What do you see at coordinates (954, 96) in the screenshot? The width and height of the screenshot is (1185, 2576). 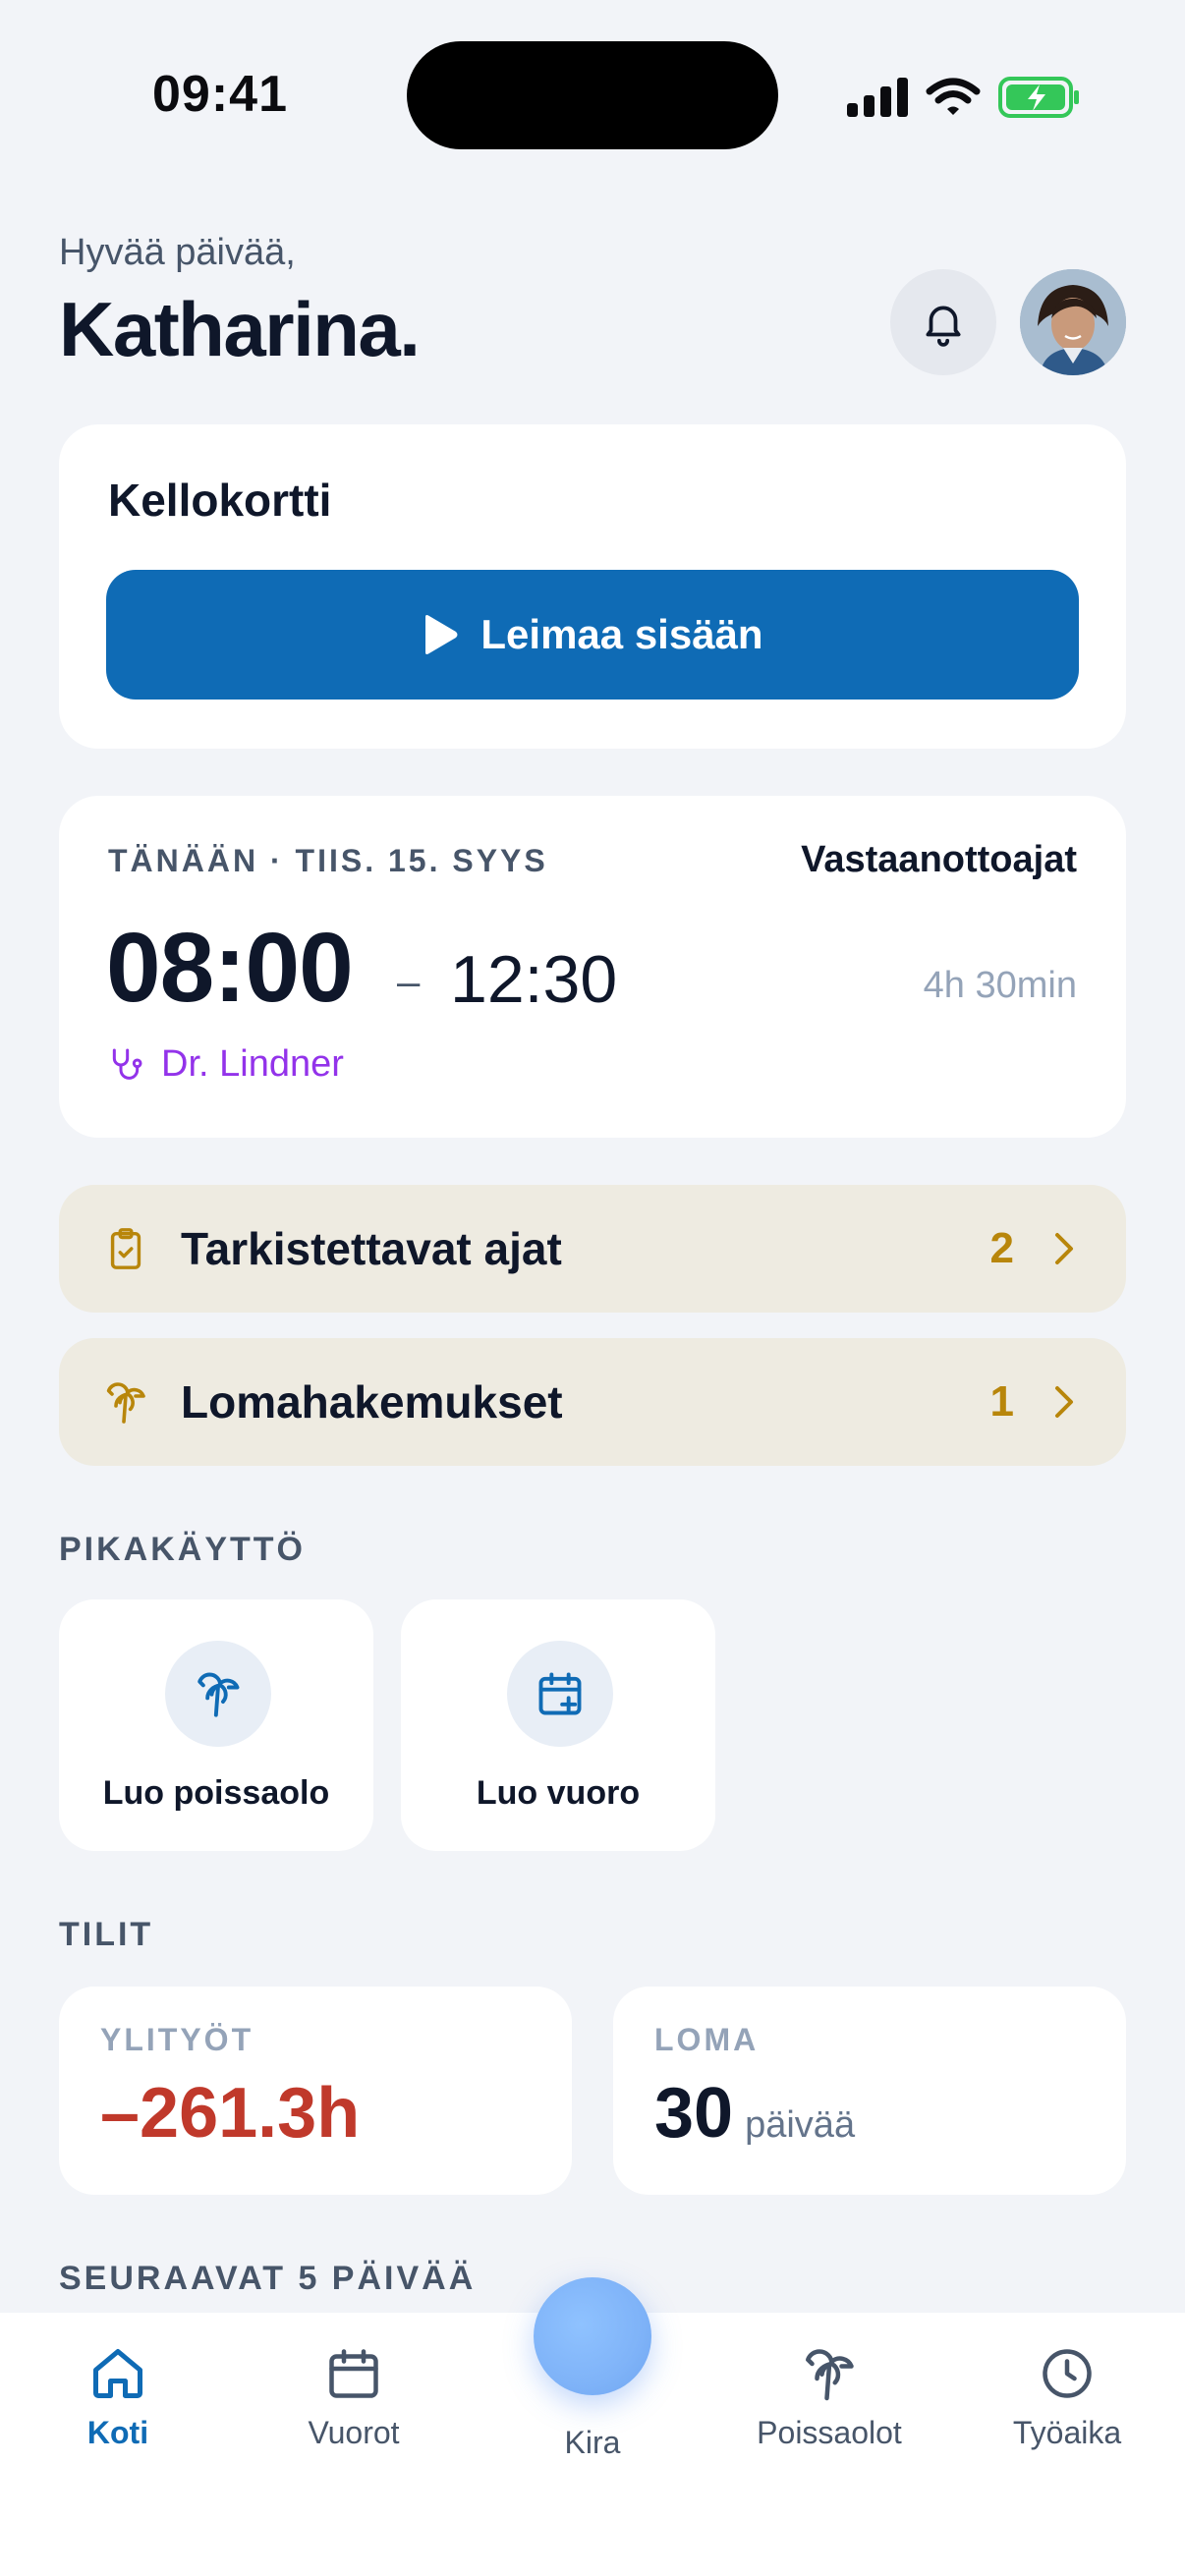 I see `wifi-icon` at bounding box center [954, 96].